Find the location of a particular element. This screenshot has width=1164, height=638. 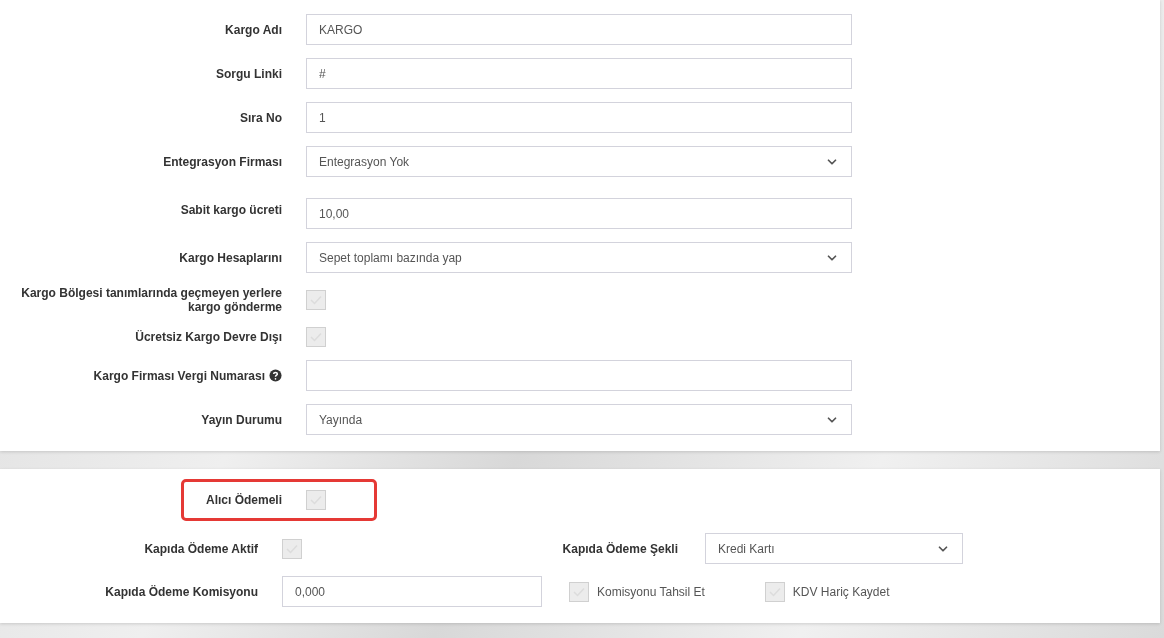

select-field: Kredi Kartı is located at coordinates (834, 548).